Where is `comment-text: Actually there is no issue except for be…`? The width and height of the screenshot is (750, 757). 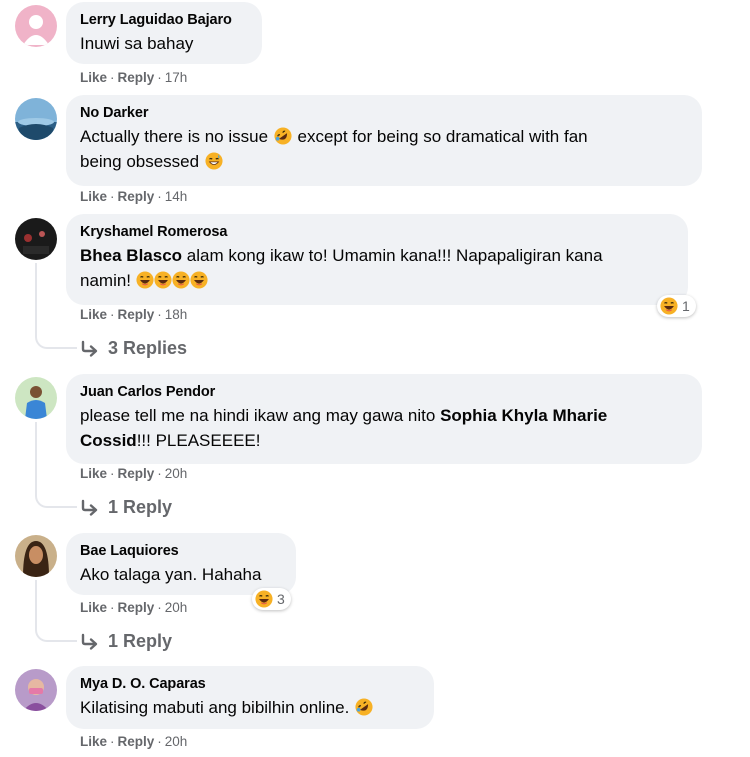
comment-text: Actually there is no issue except for be… is located at coordinates (384, 149).